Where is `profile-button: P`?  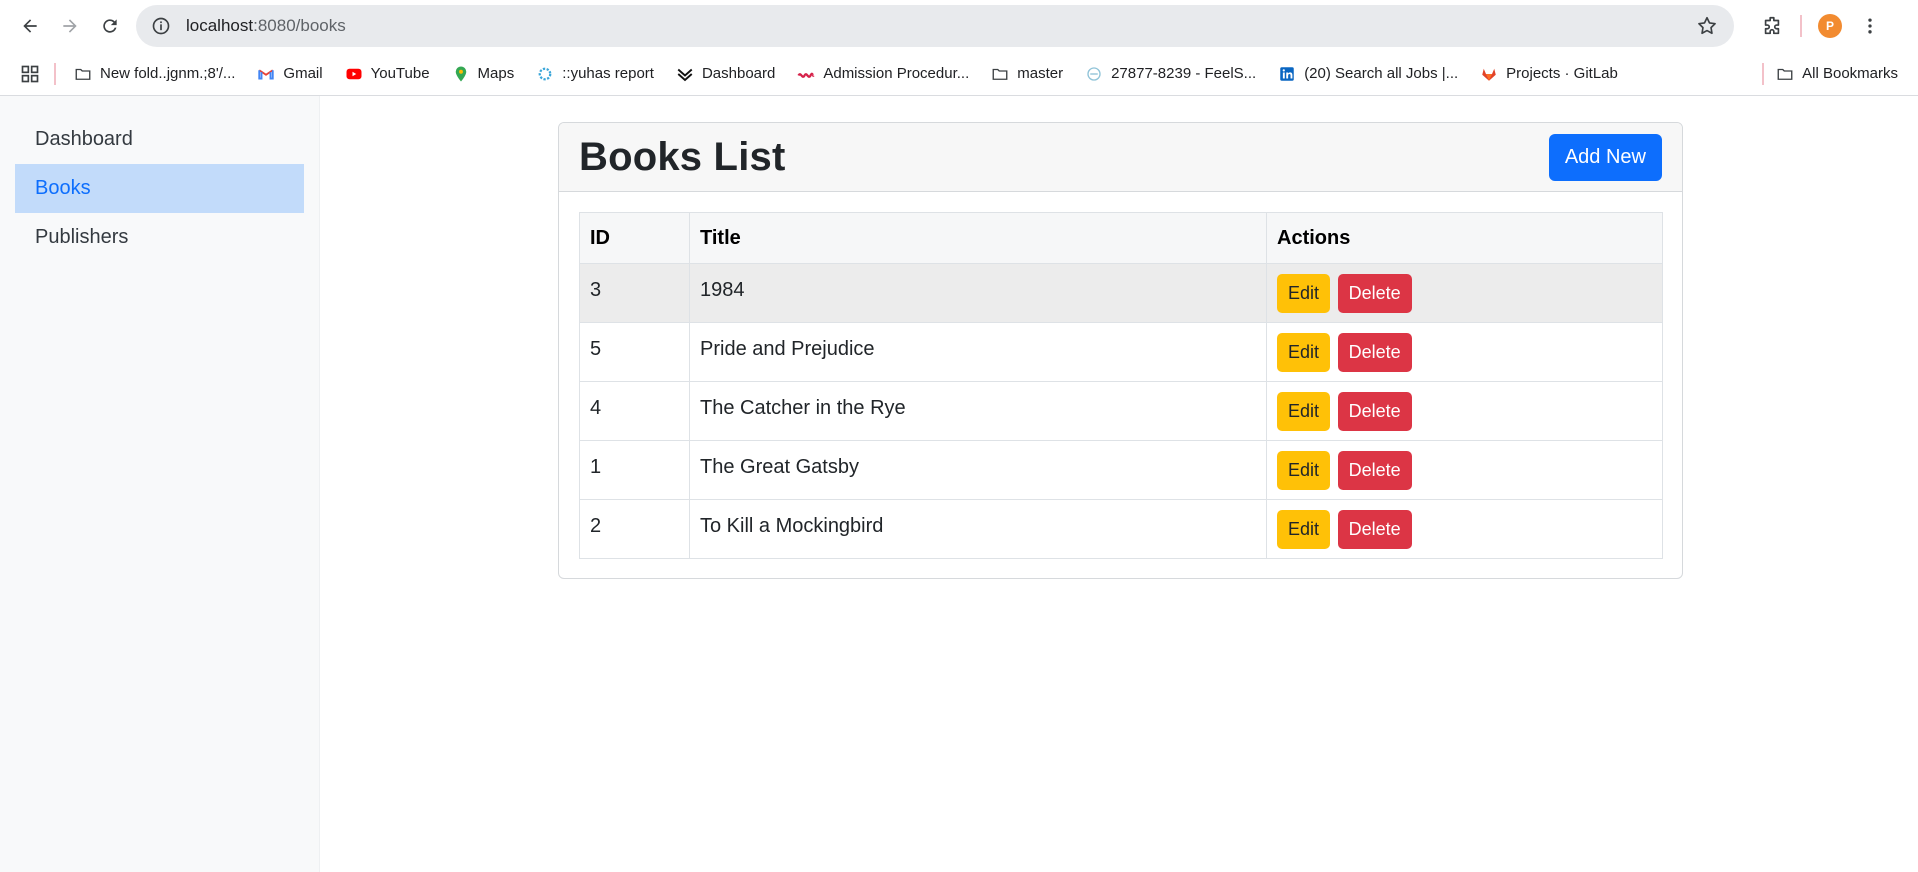
profile-button: P is located at coordinates (1830, 26).